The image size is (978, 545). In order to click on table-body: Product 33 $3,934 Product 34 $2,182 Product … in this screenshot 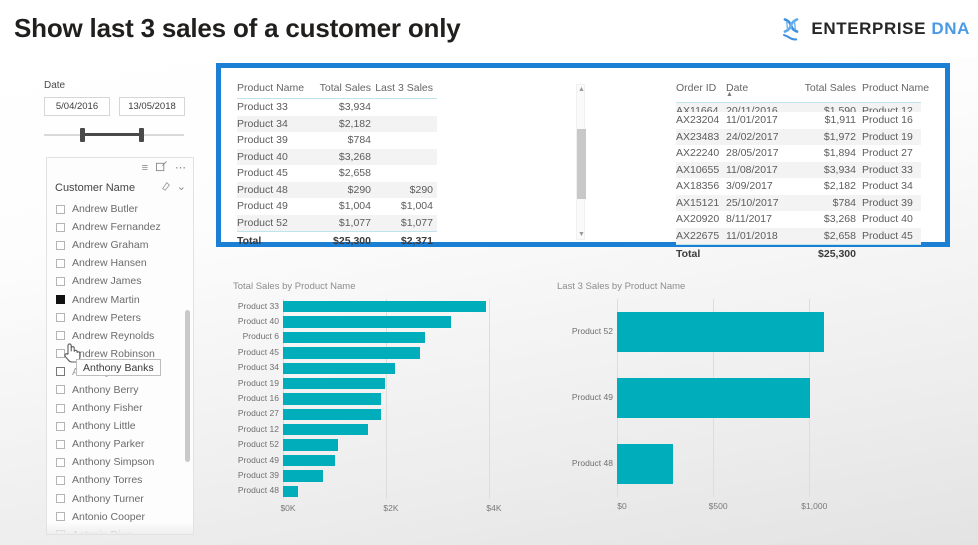, I will do `click(337, 165)`.